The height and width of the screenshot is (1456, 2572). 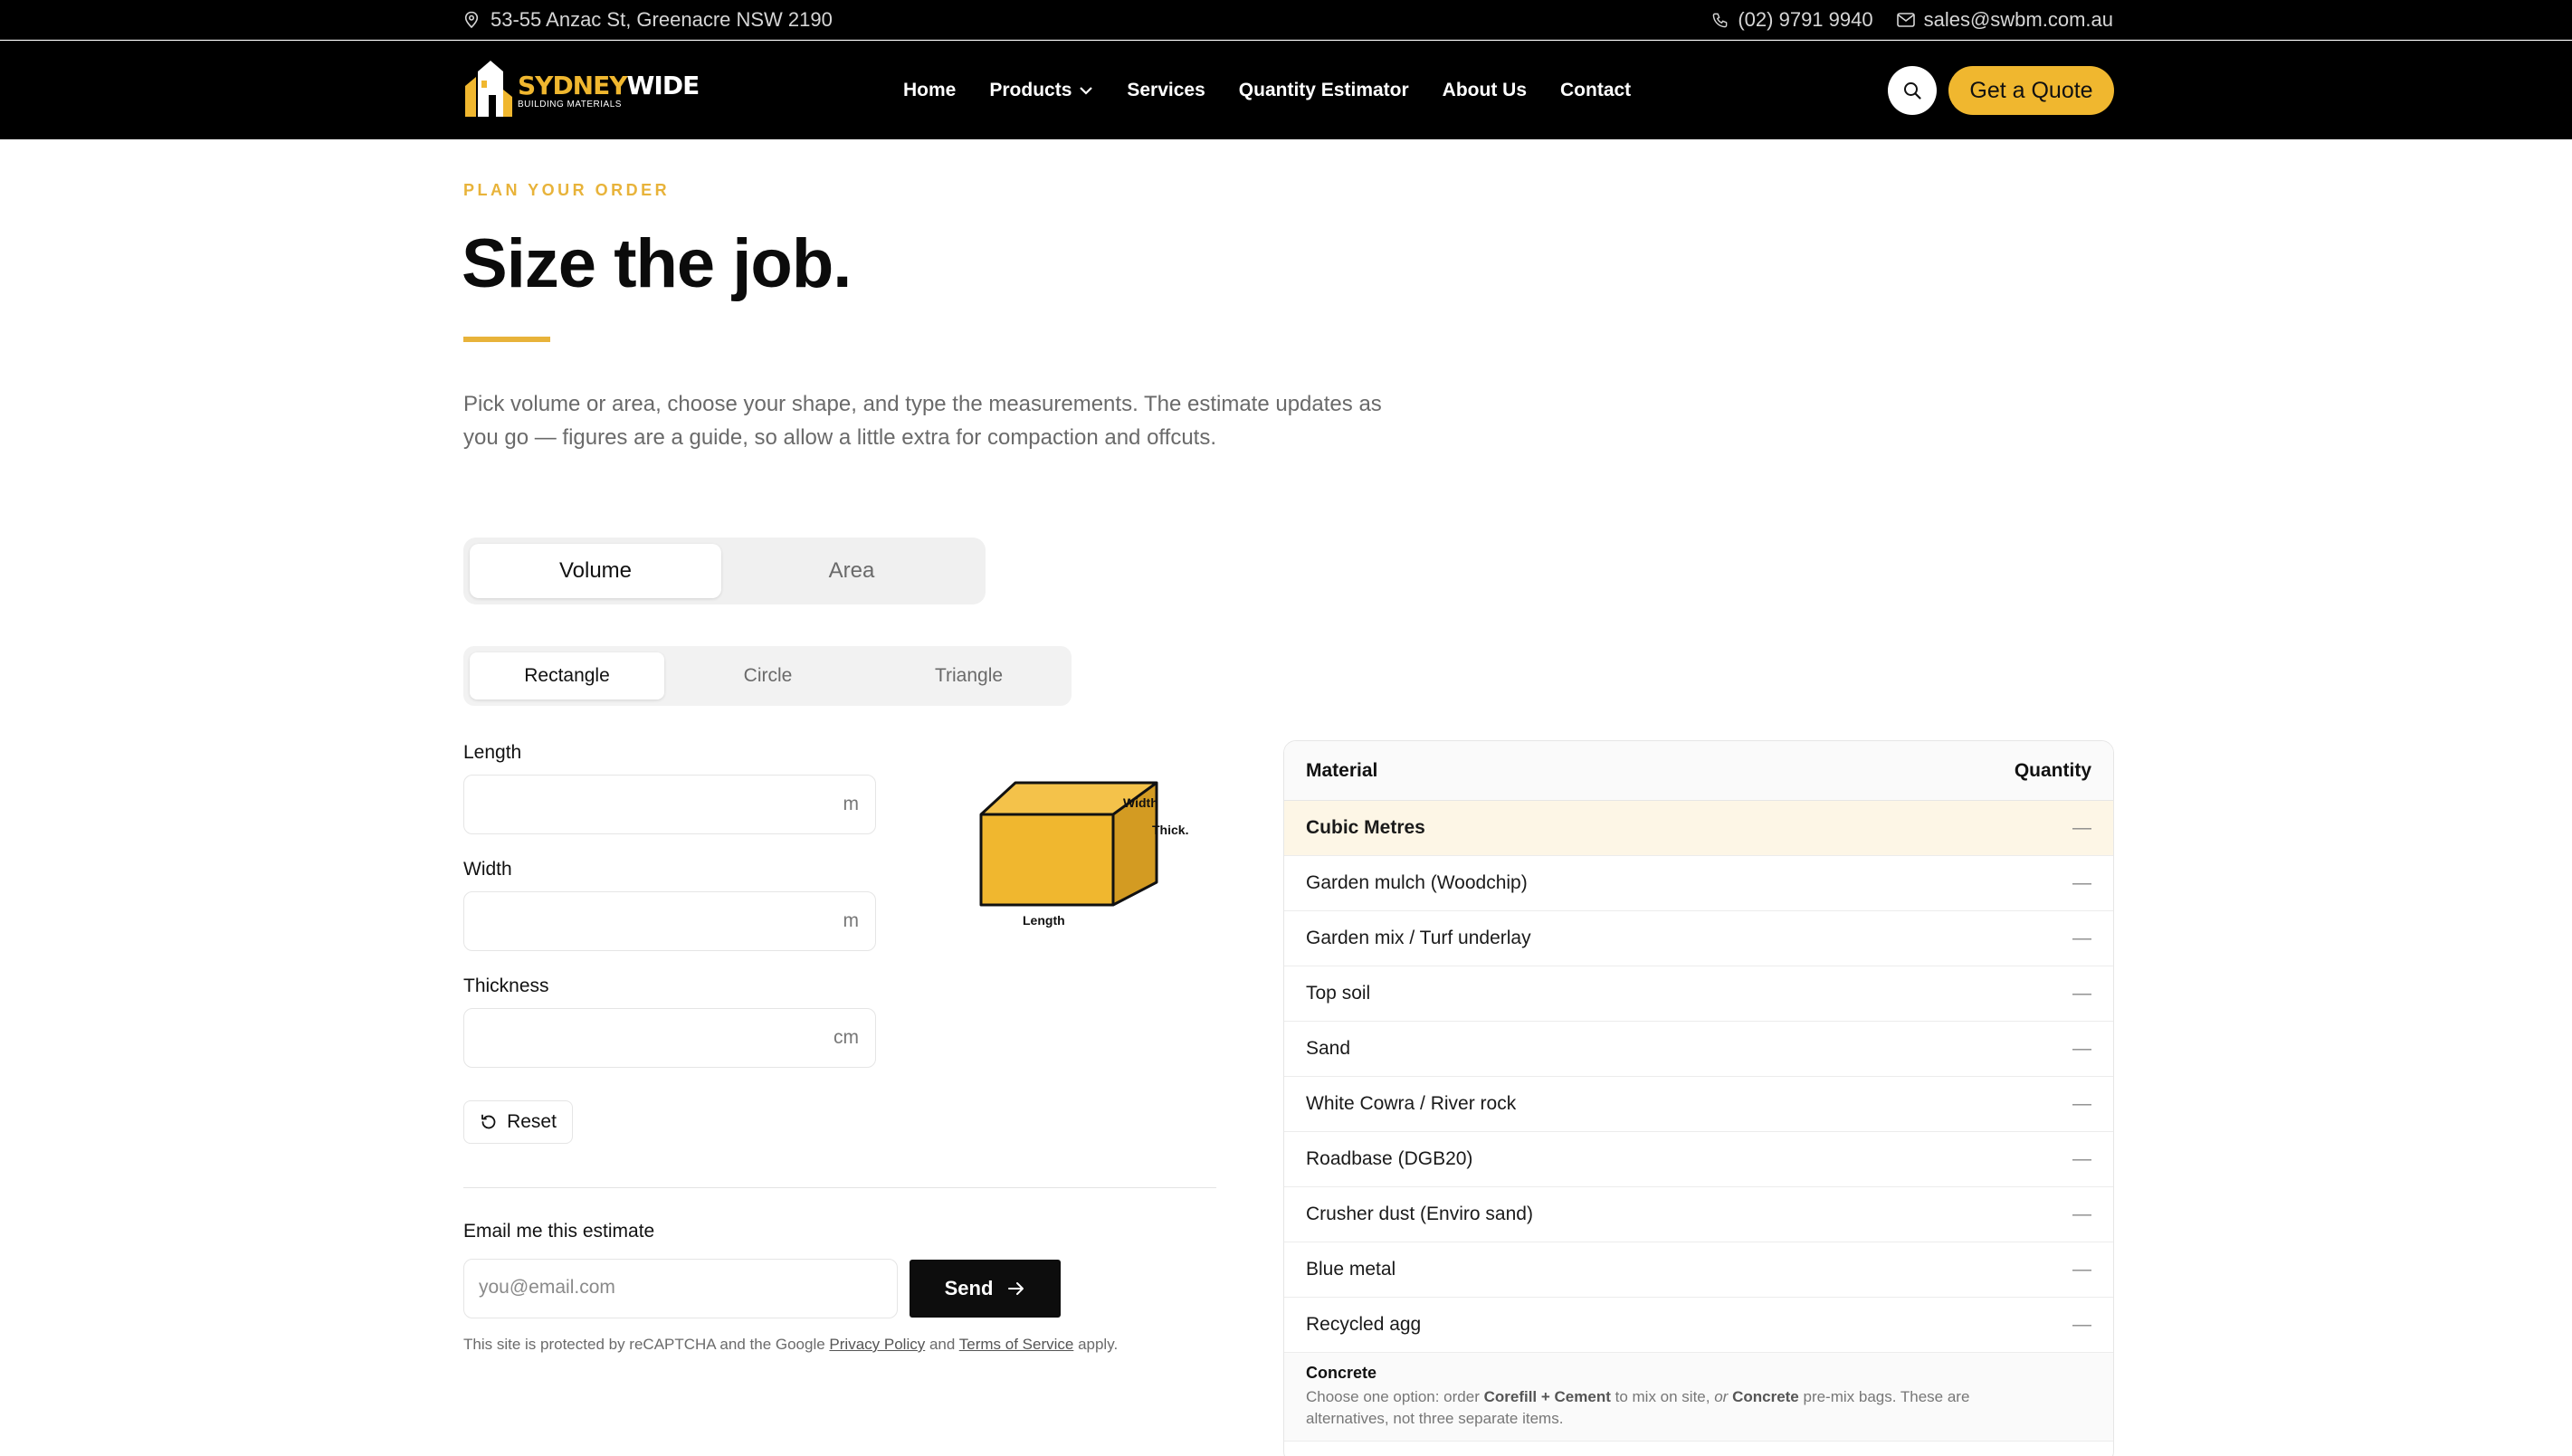 What do you see at coordinates (851, 804) in the screenshot?
I see `length-unit: m` at bounding box center [851, 804].